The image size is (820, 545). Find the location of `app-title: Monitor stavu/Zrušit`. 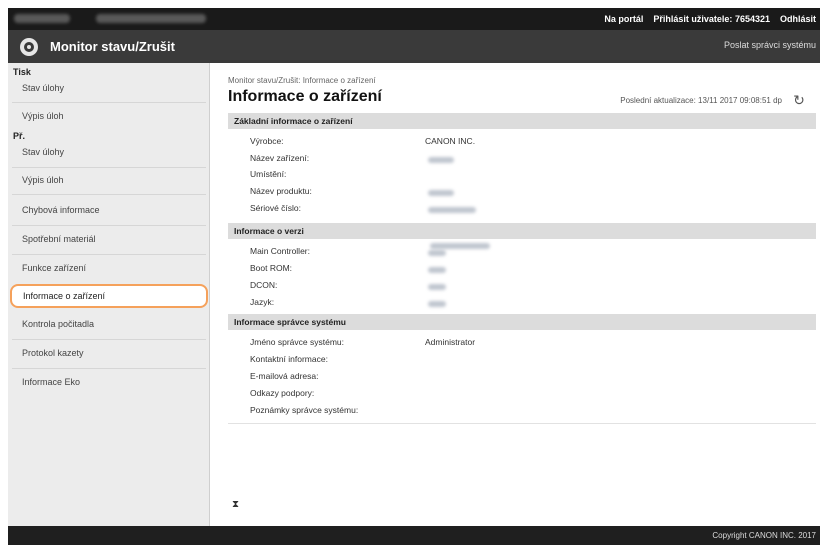

app-title: Monitor stavu/Zrušit is located at coordinates (112, 46).